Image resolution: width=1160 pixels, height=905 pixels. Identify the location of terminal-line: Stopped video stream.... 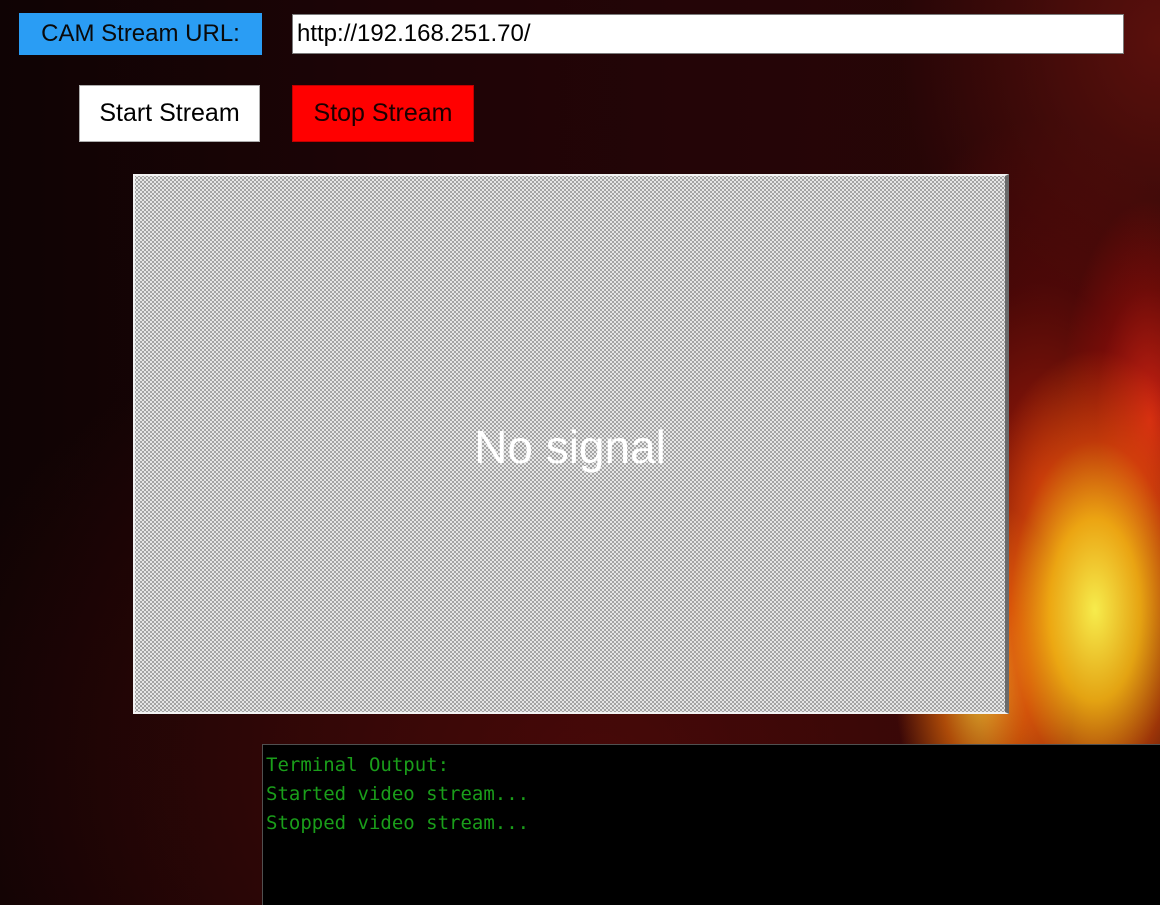
(398, 823).